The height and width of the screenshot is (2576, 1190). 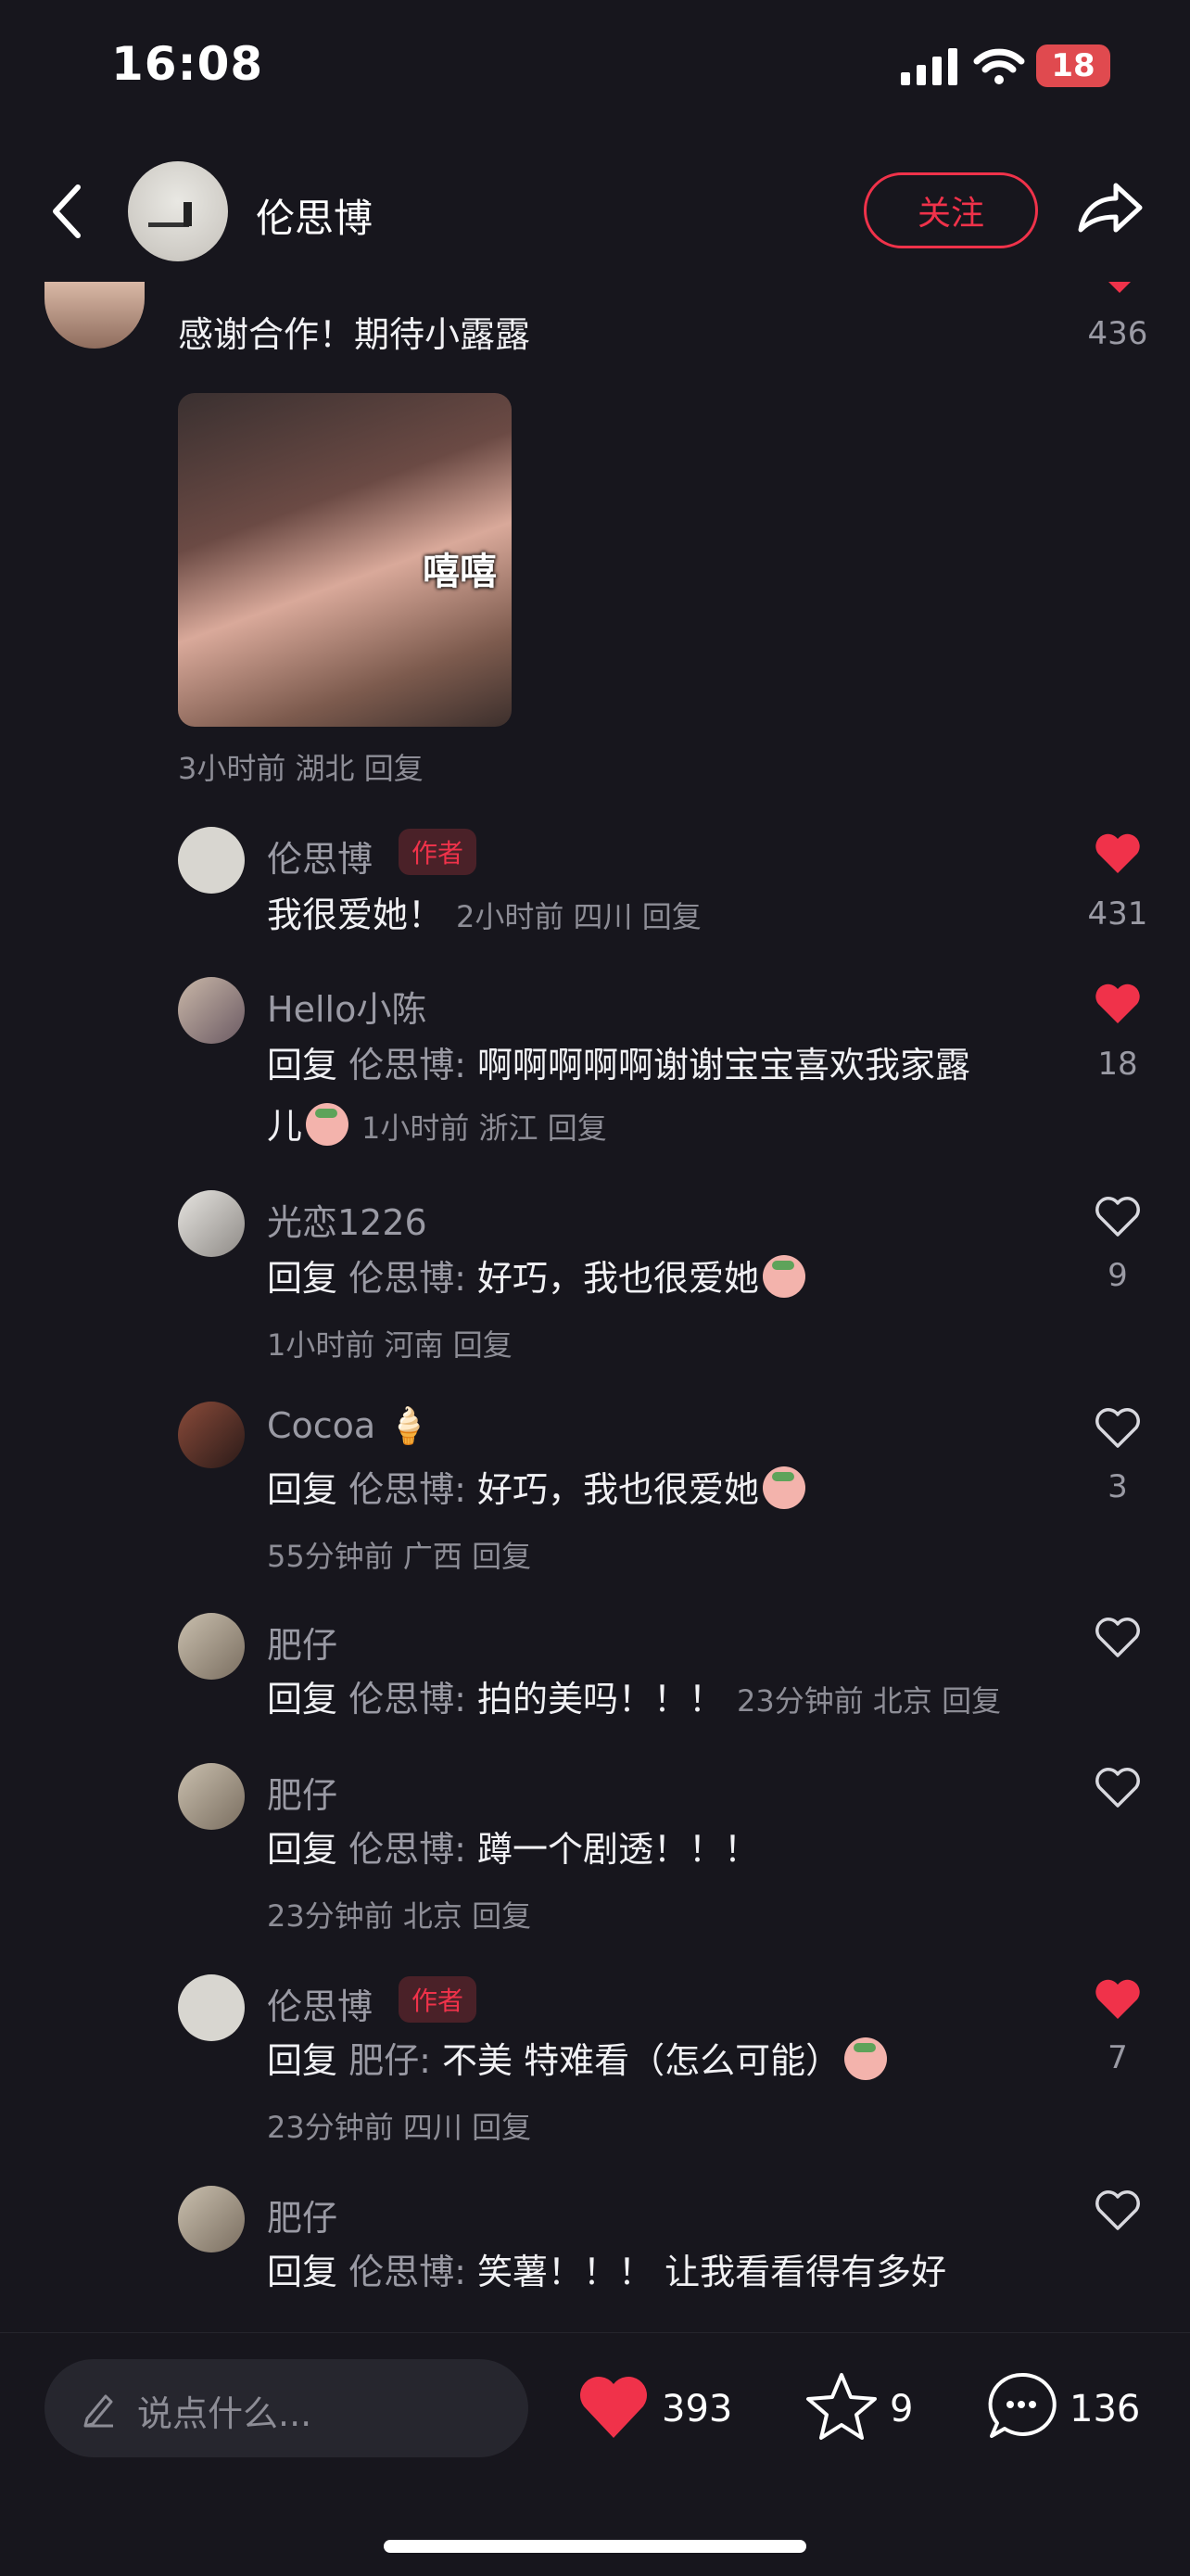 I want to click on avatar-figure-icon, so click(x=170, y=214).